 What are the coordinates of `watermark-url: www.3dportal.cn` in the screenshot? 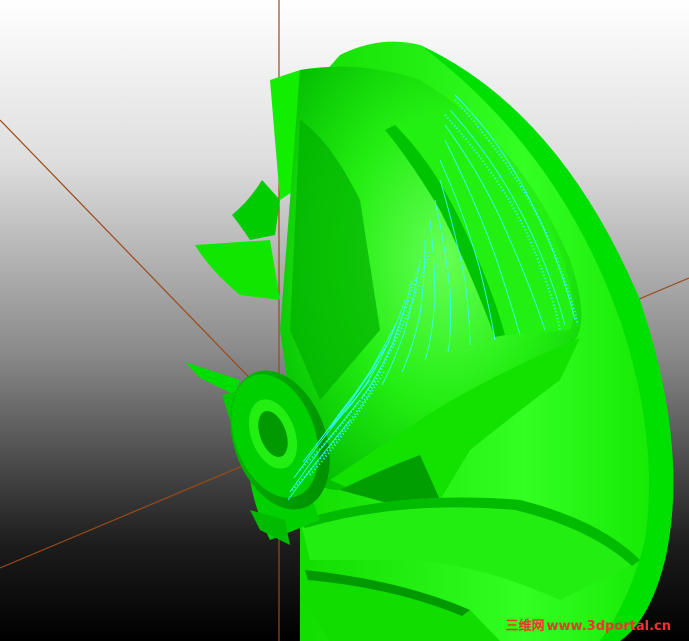 It's located at (608, 626).